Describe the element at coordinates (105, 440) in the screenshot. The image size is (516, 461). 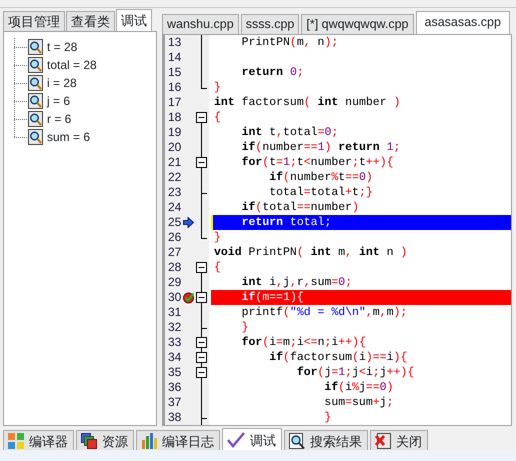
I see `bottom-tab: 资源` at that location.